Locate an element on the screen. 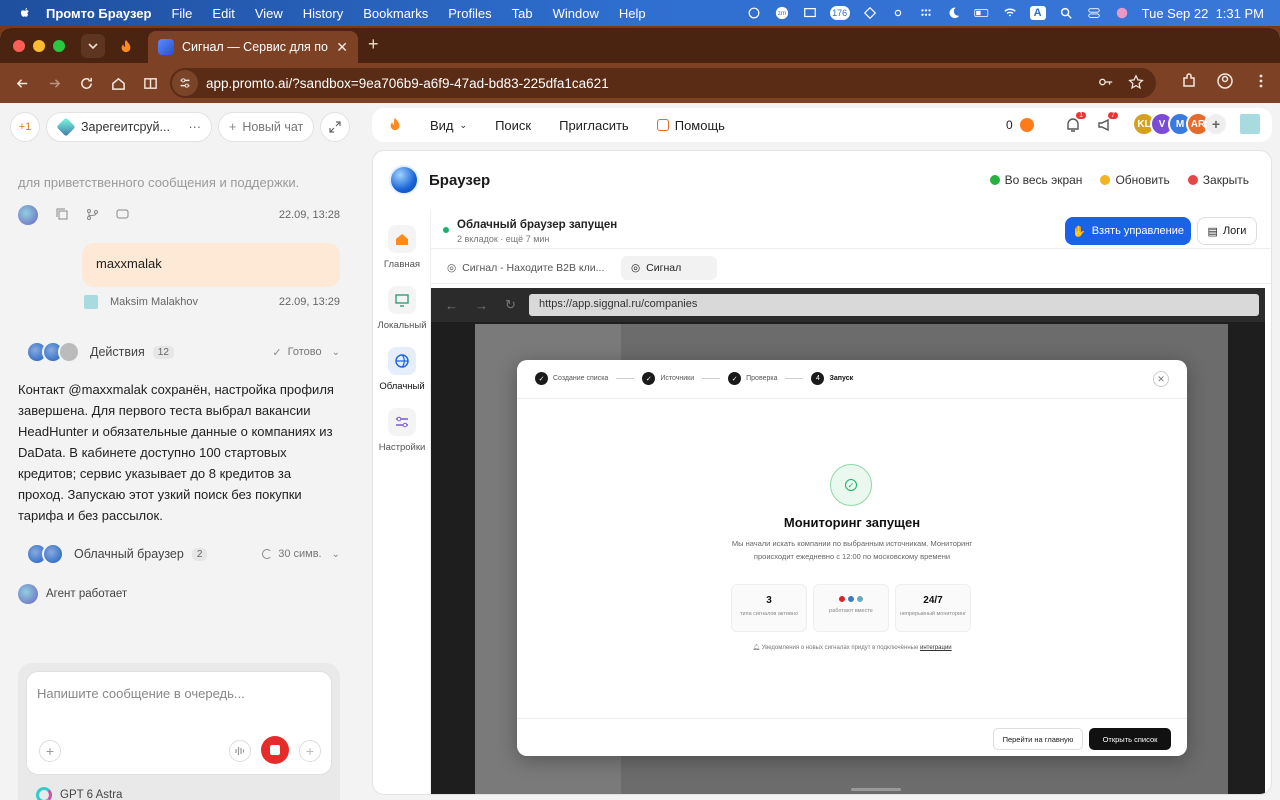 Image resolution: width=1280 pixels, height=800 pixels. bookmark-star-icon is located at coordinates (1136, 83).